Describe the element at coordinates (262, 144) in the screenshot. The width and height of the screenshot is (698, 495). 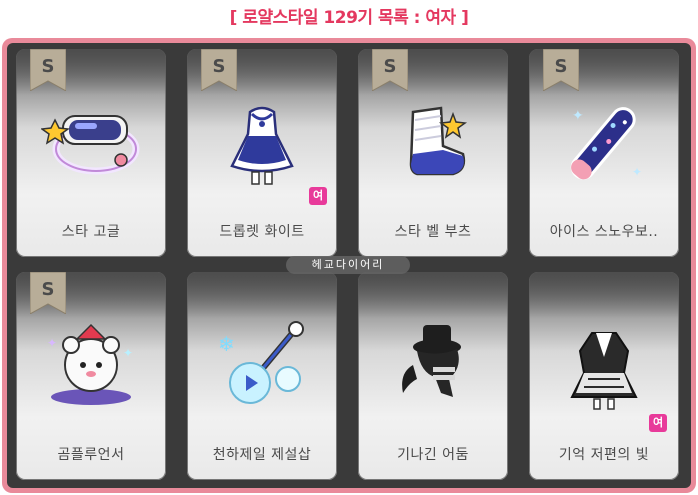
I see `droplet-white-dress-icon` at that location.